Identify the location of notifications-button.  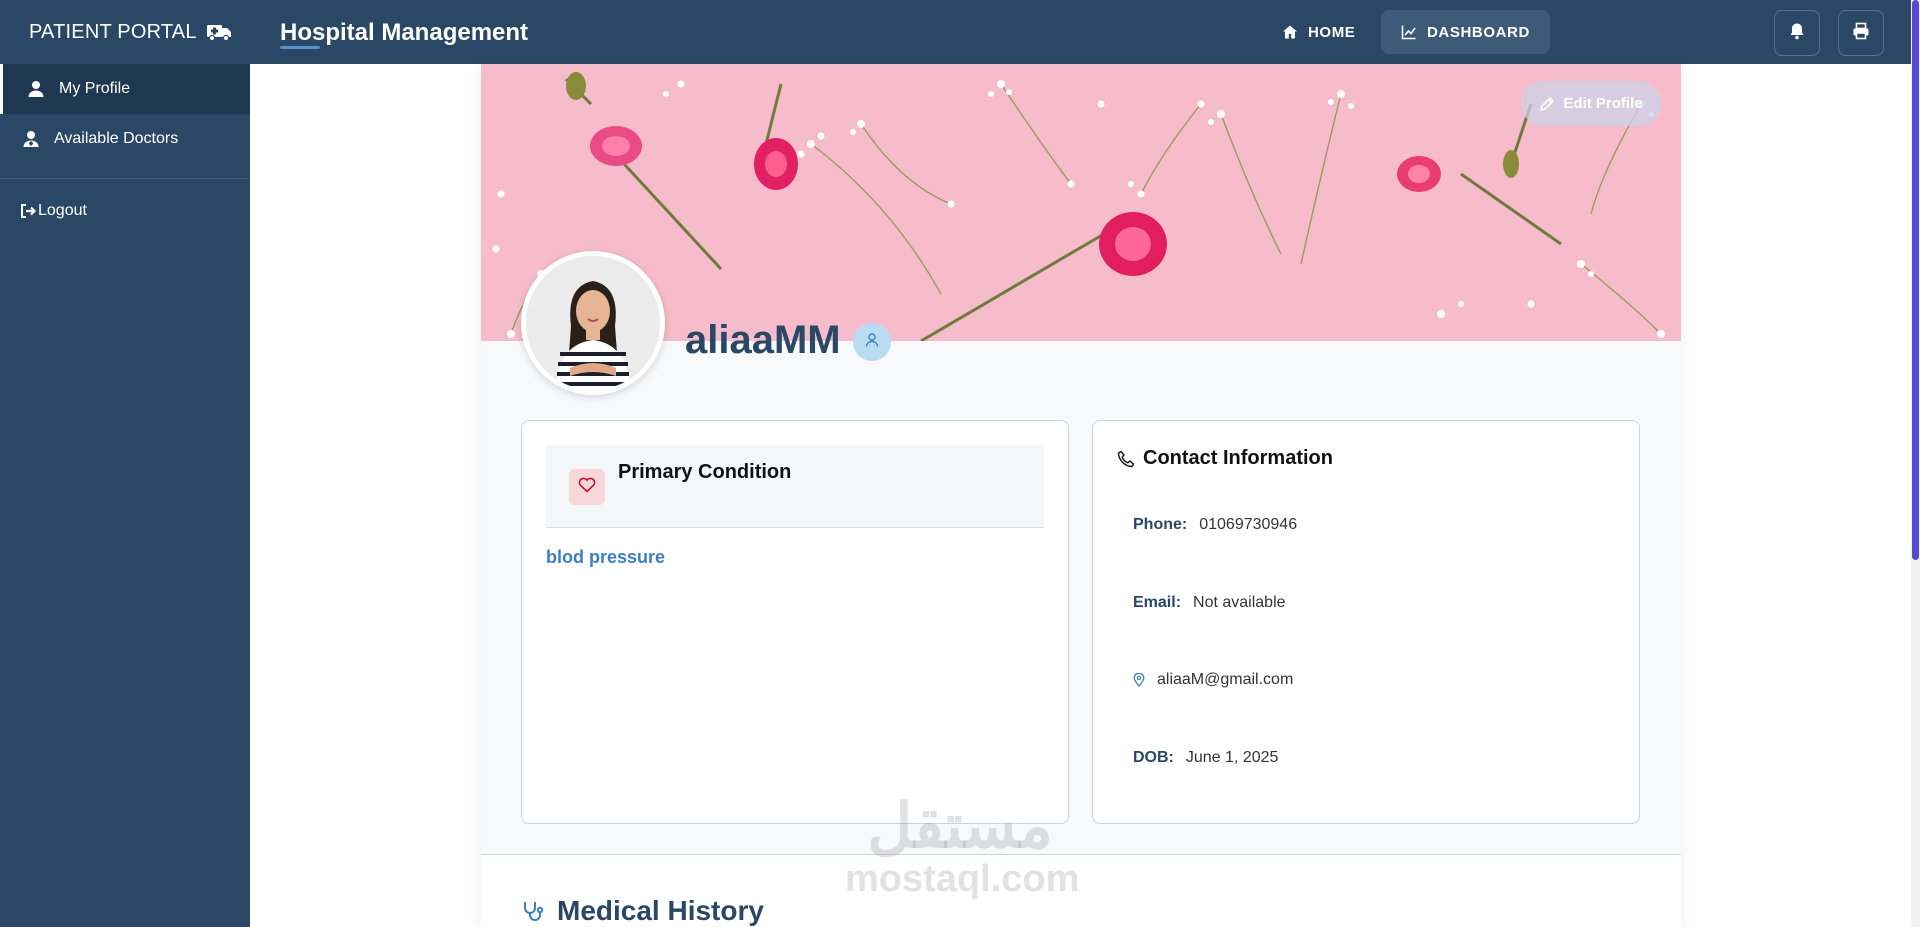
(1797, 33).